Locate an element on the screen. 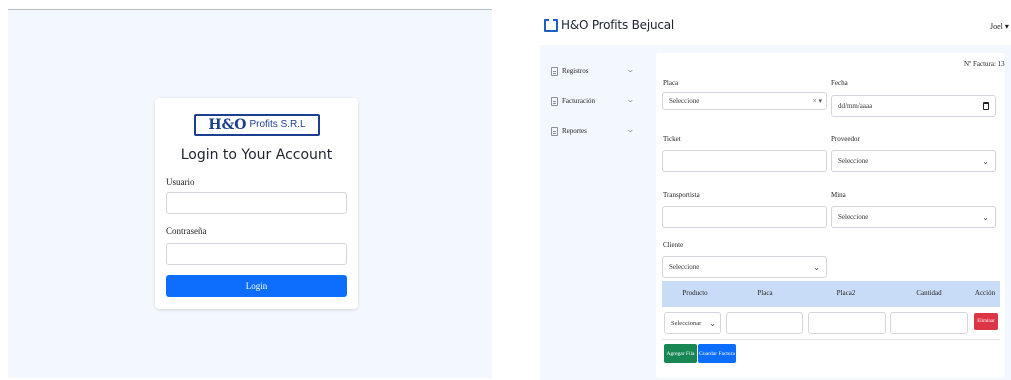  sidebar-item-label: Registros is located at coordinates (575, 71).